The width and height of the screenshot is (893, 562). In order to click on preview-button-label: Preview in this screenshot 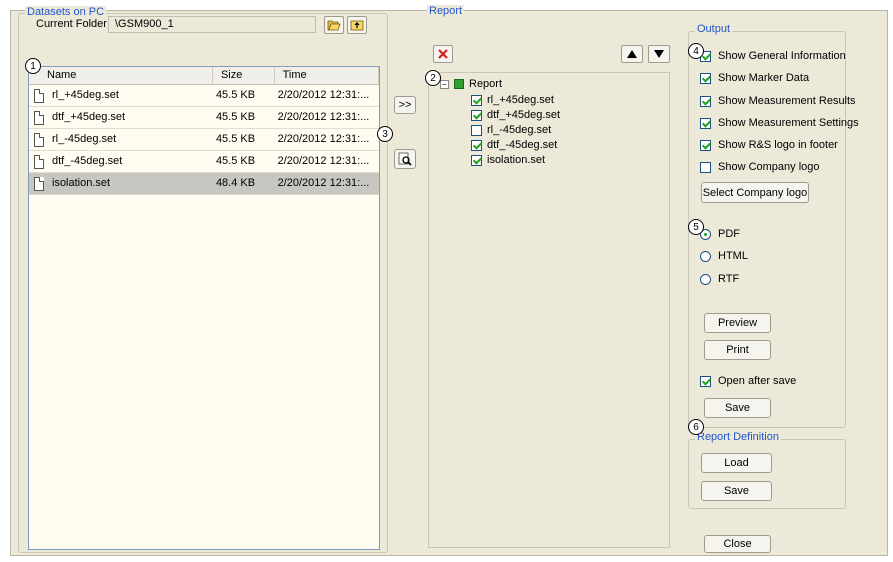, I will do `click(737, 323)`.